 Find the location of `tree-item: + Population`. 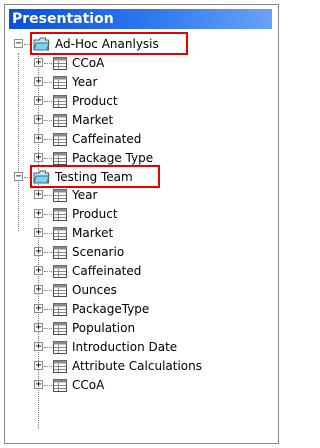

tree-item: + Population is located at coordinates (138, 328).